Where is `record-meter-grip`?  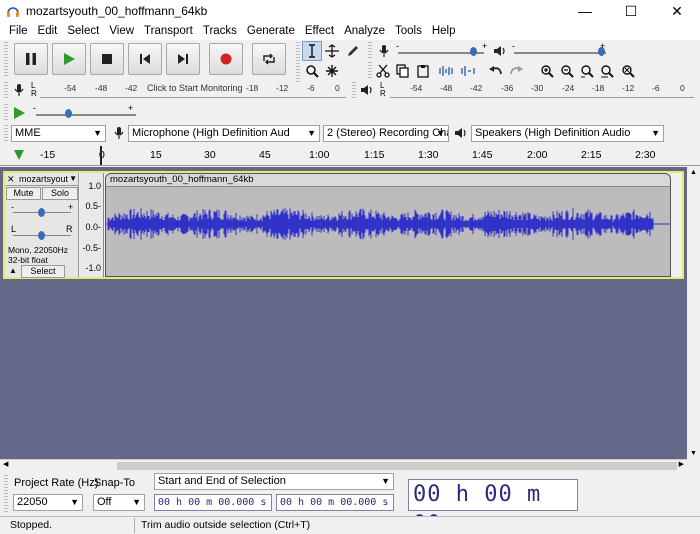
record-meter-grip is located at coordinates (6, 91).